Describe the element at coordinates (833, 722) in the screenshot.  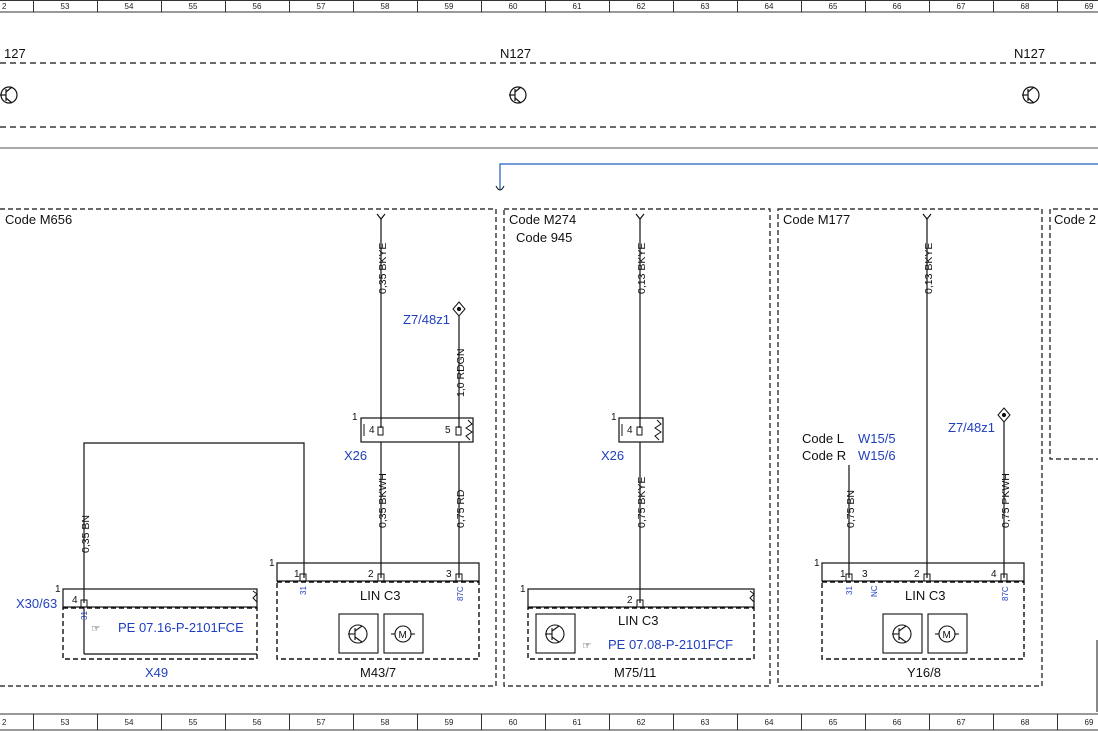
I see `grid-column-number: 65` at that location.